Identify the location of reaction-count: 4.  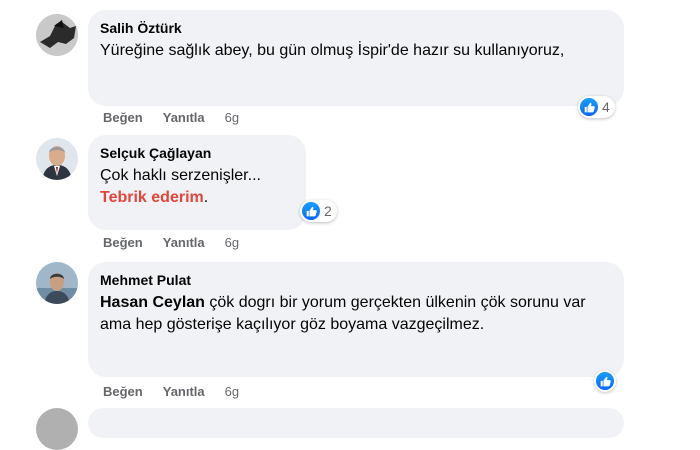
(606, 107).